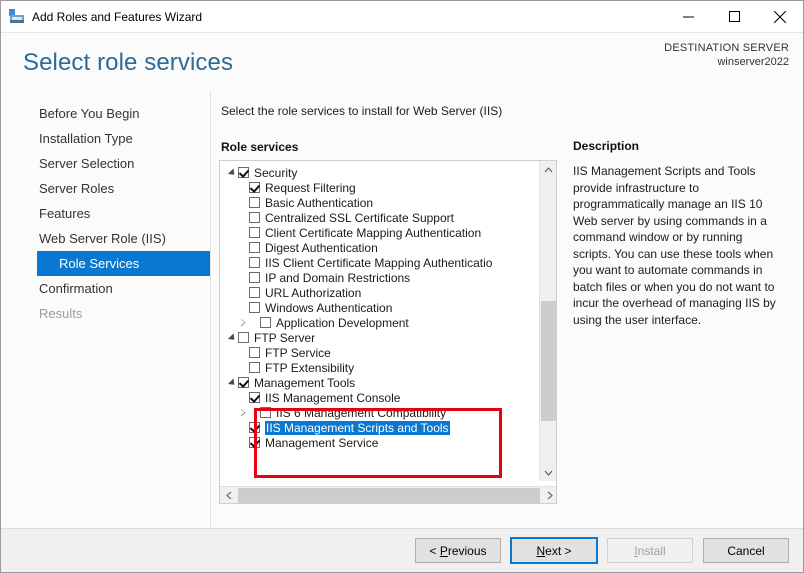  Describe the element at coordinates (105, 138) in the screenshot. I see `sidebar-item-installation-type: Installation Type` at that location.